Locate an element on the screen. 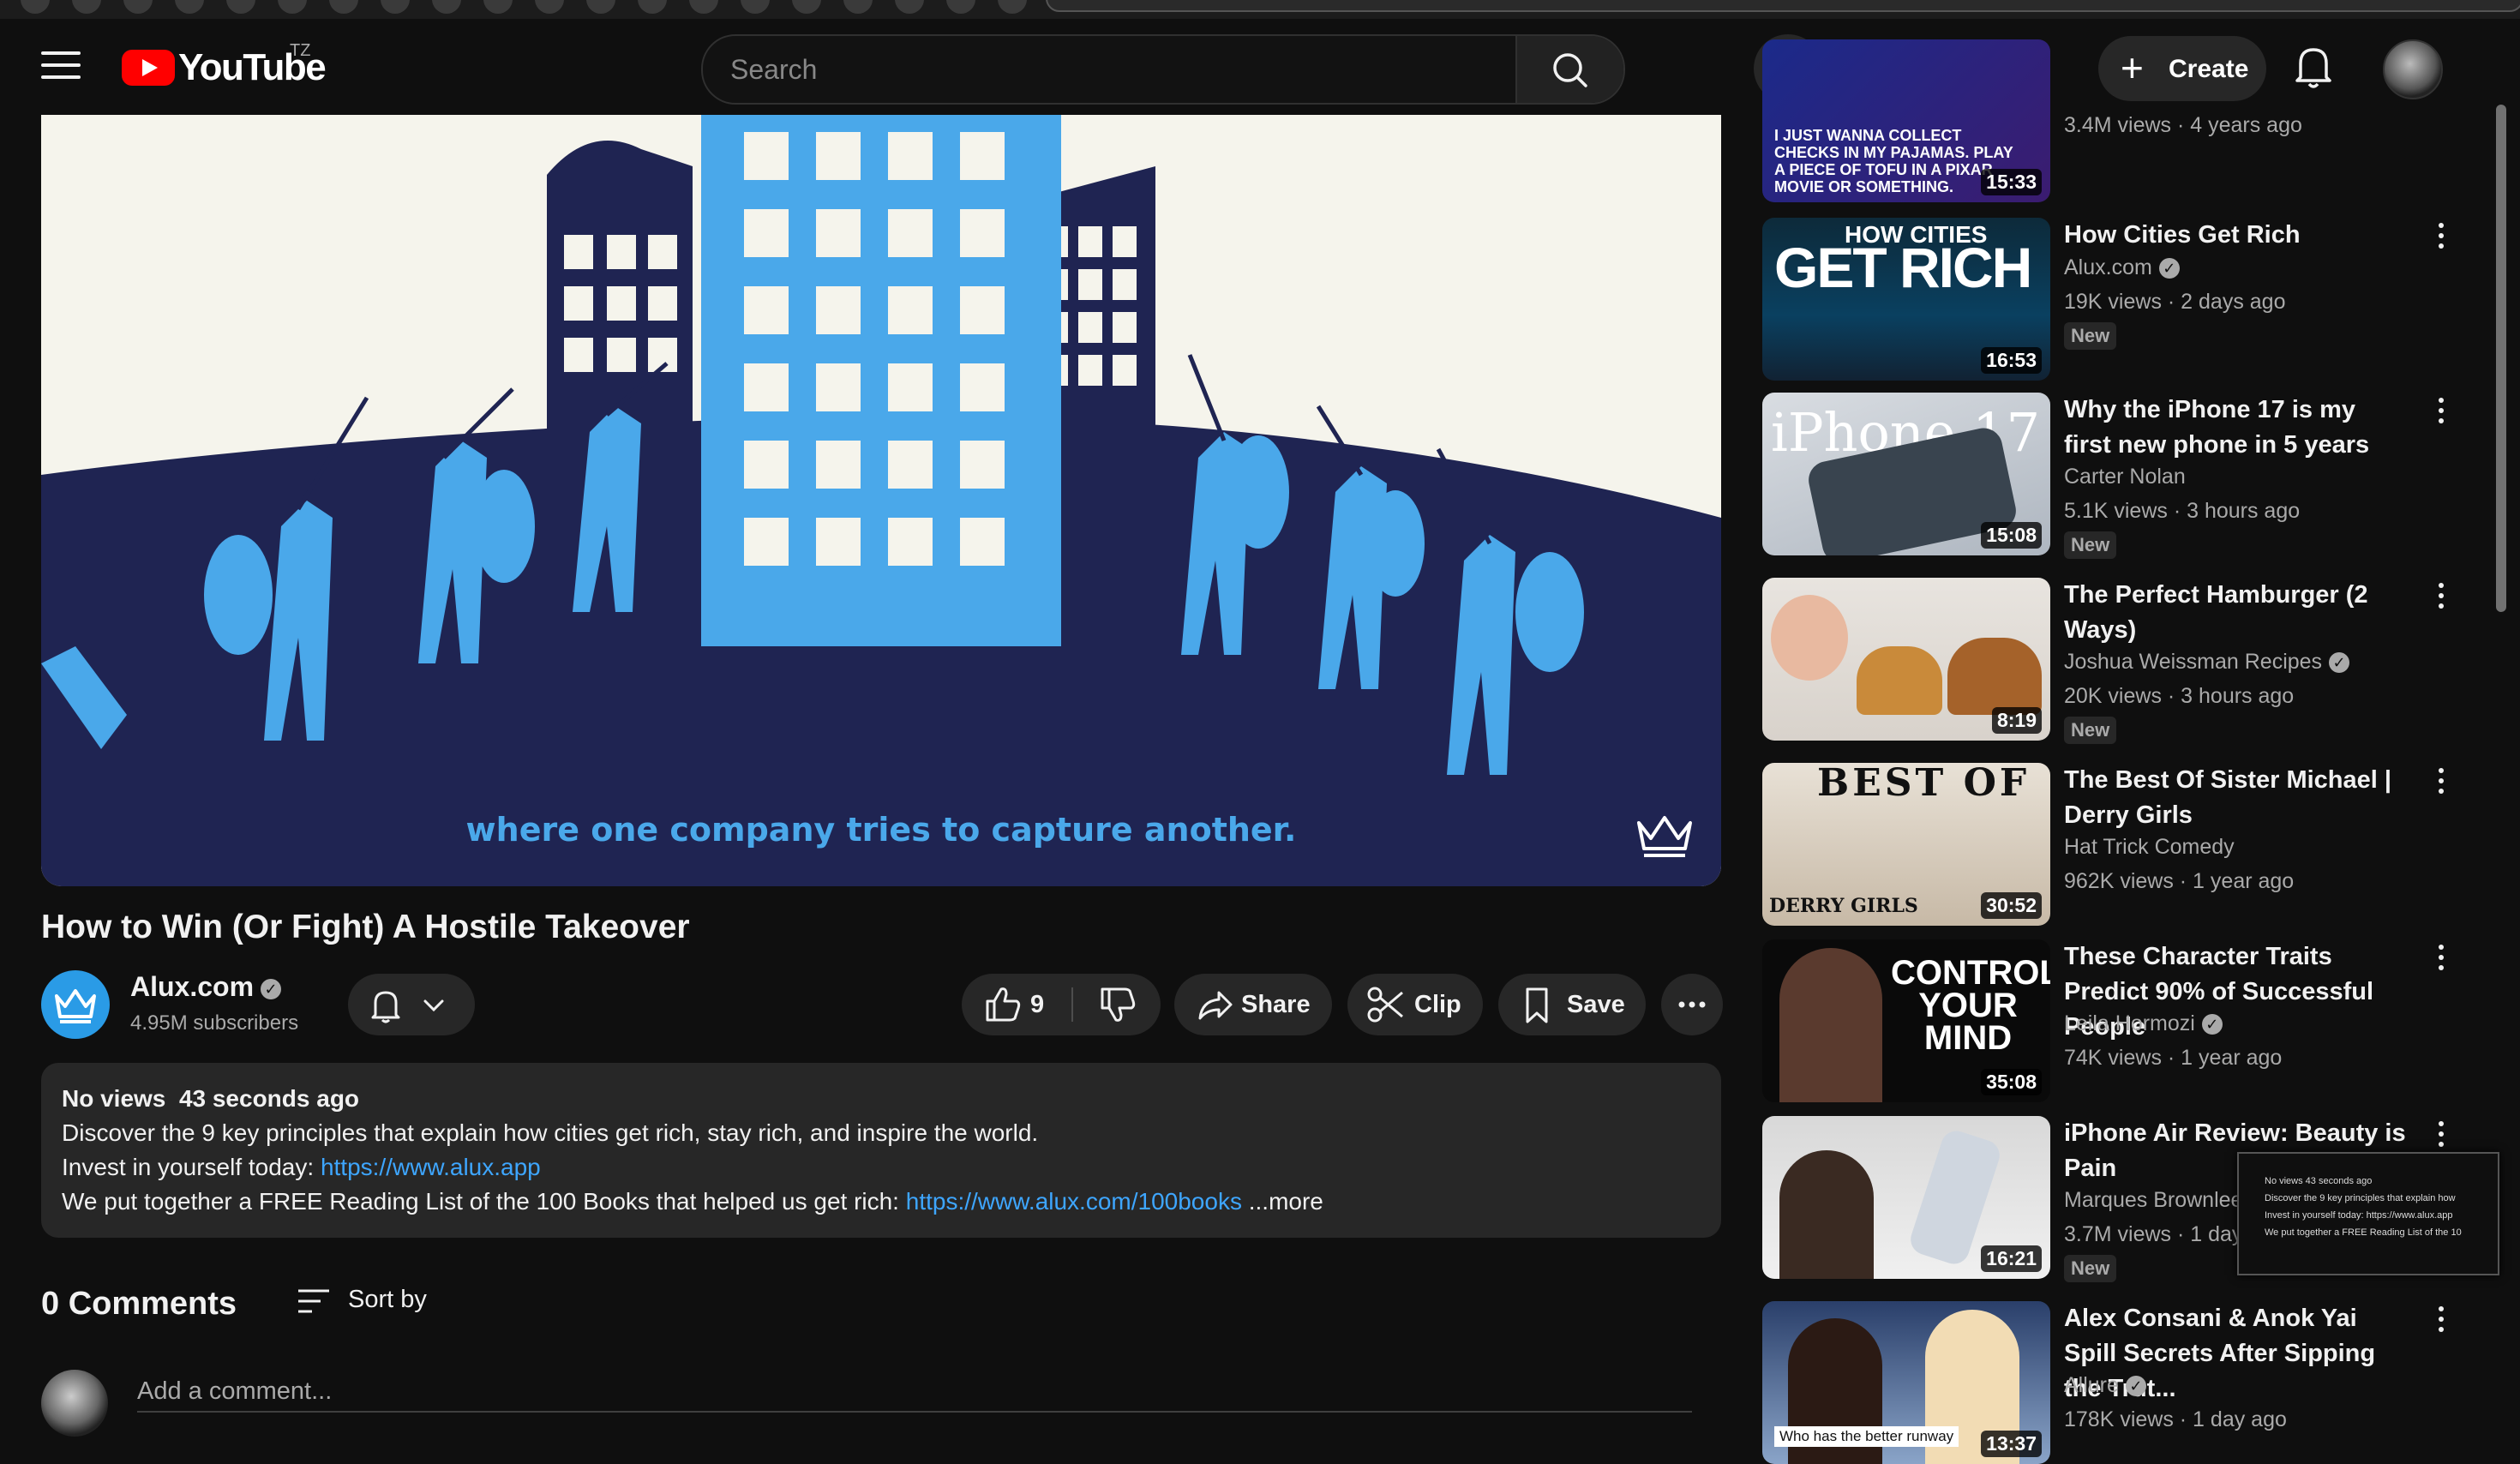 This screenshot has width=2520, height=1464. share-button: Share is located at coordinates (1253, 1004).